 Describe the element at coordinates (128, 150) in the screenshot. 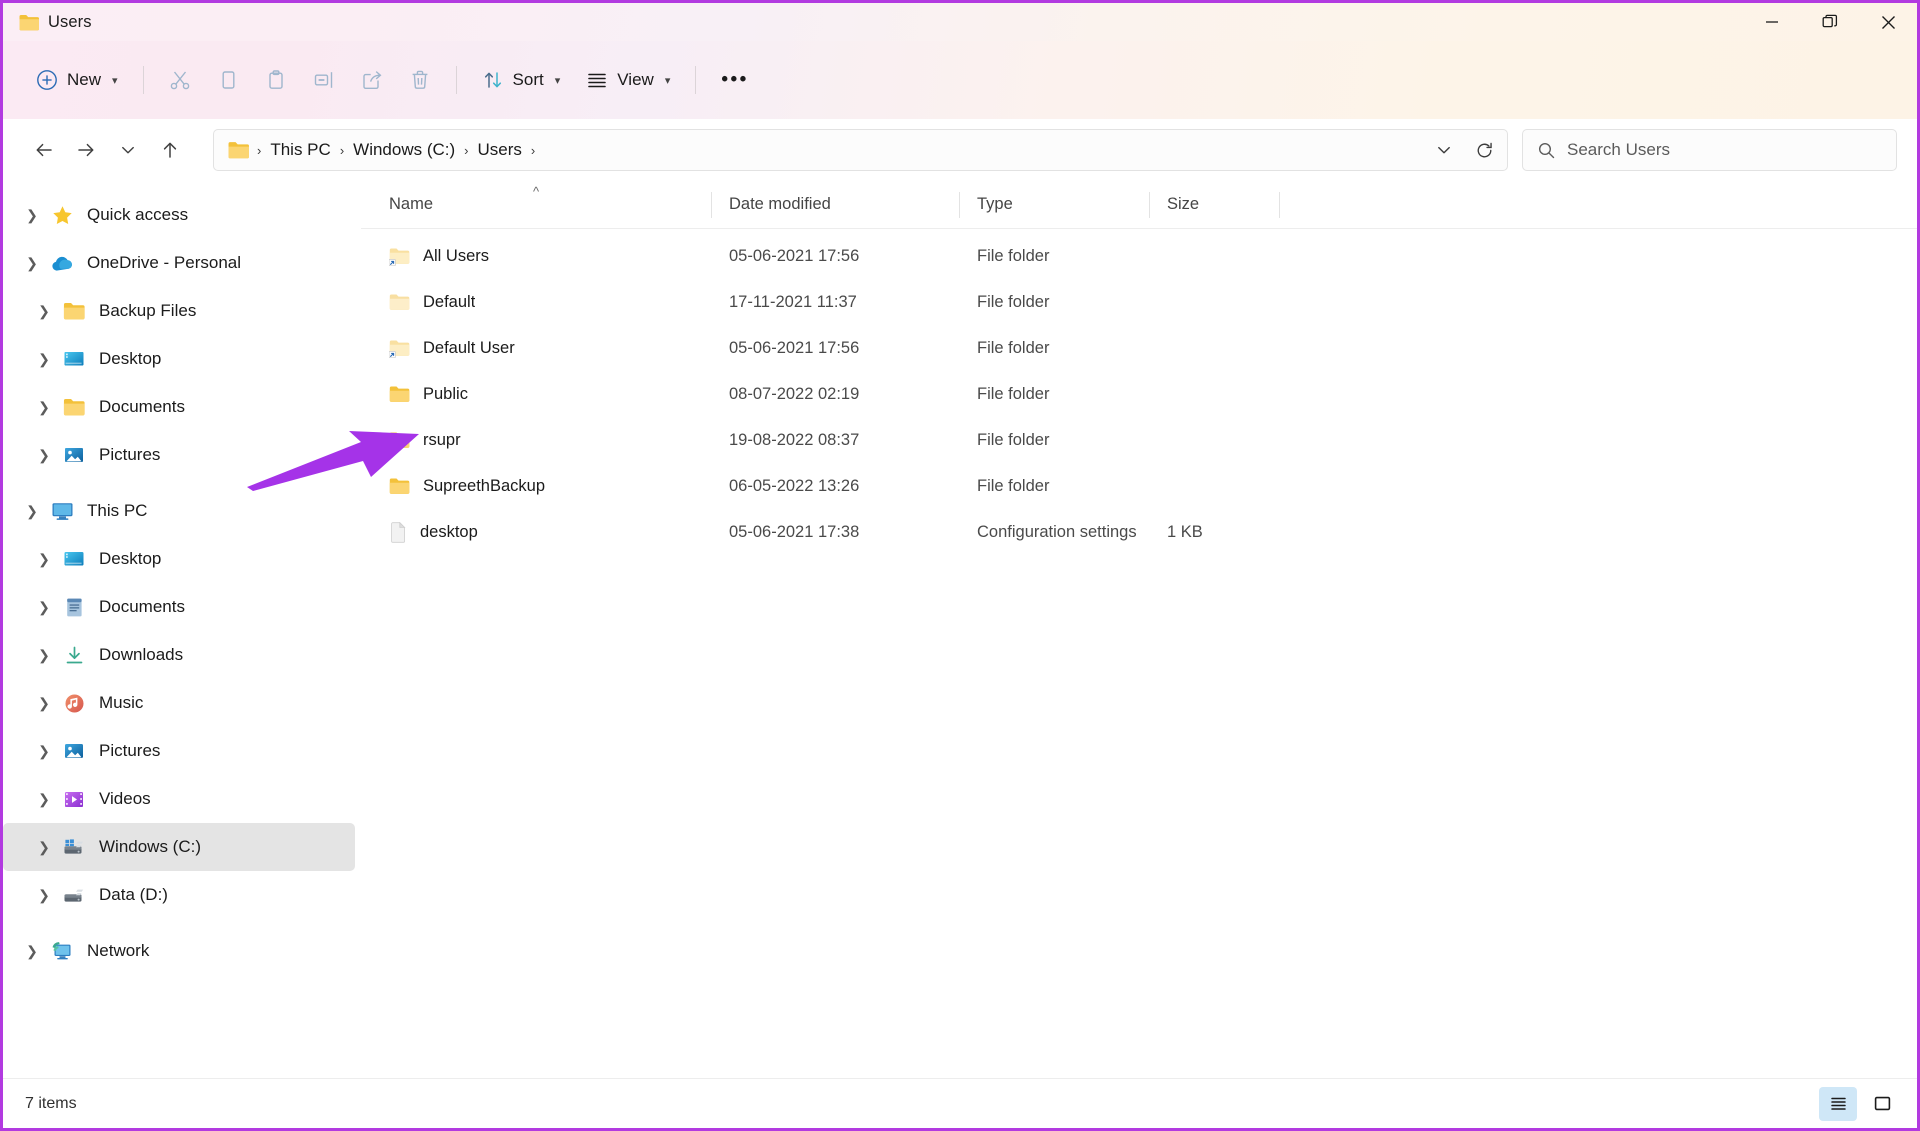

I see `recent-locations-button` at that location.